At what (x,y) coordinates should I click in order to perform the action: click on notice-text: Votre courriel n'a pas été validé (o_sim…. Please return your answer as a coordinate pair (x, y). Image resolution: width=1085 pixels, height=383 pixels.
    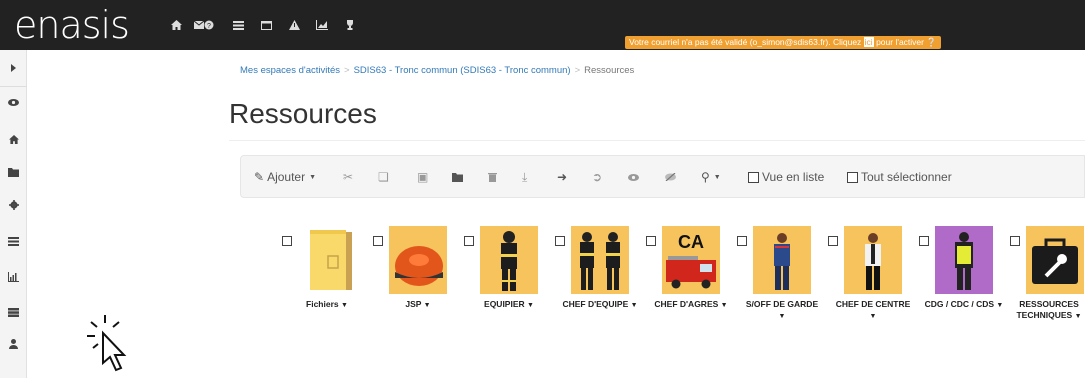
    Looking at the image, I should click on (746, 42).